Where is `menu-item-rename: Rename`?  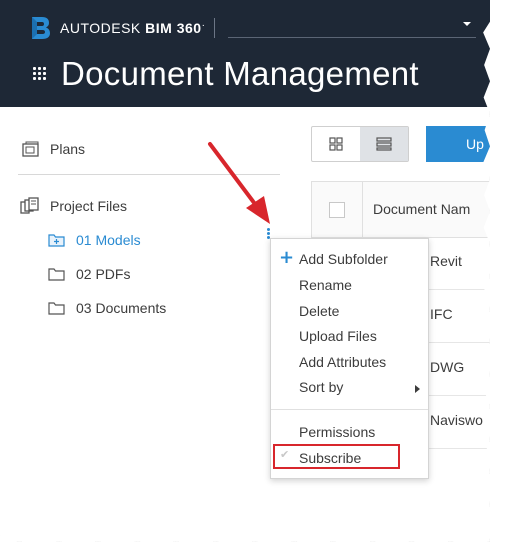 menu-item-rename: Rename is located at coordinates (325, 285).